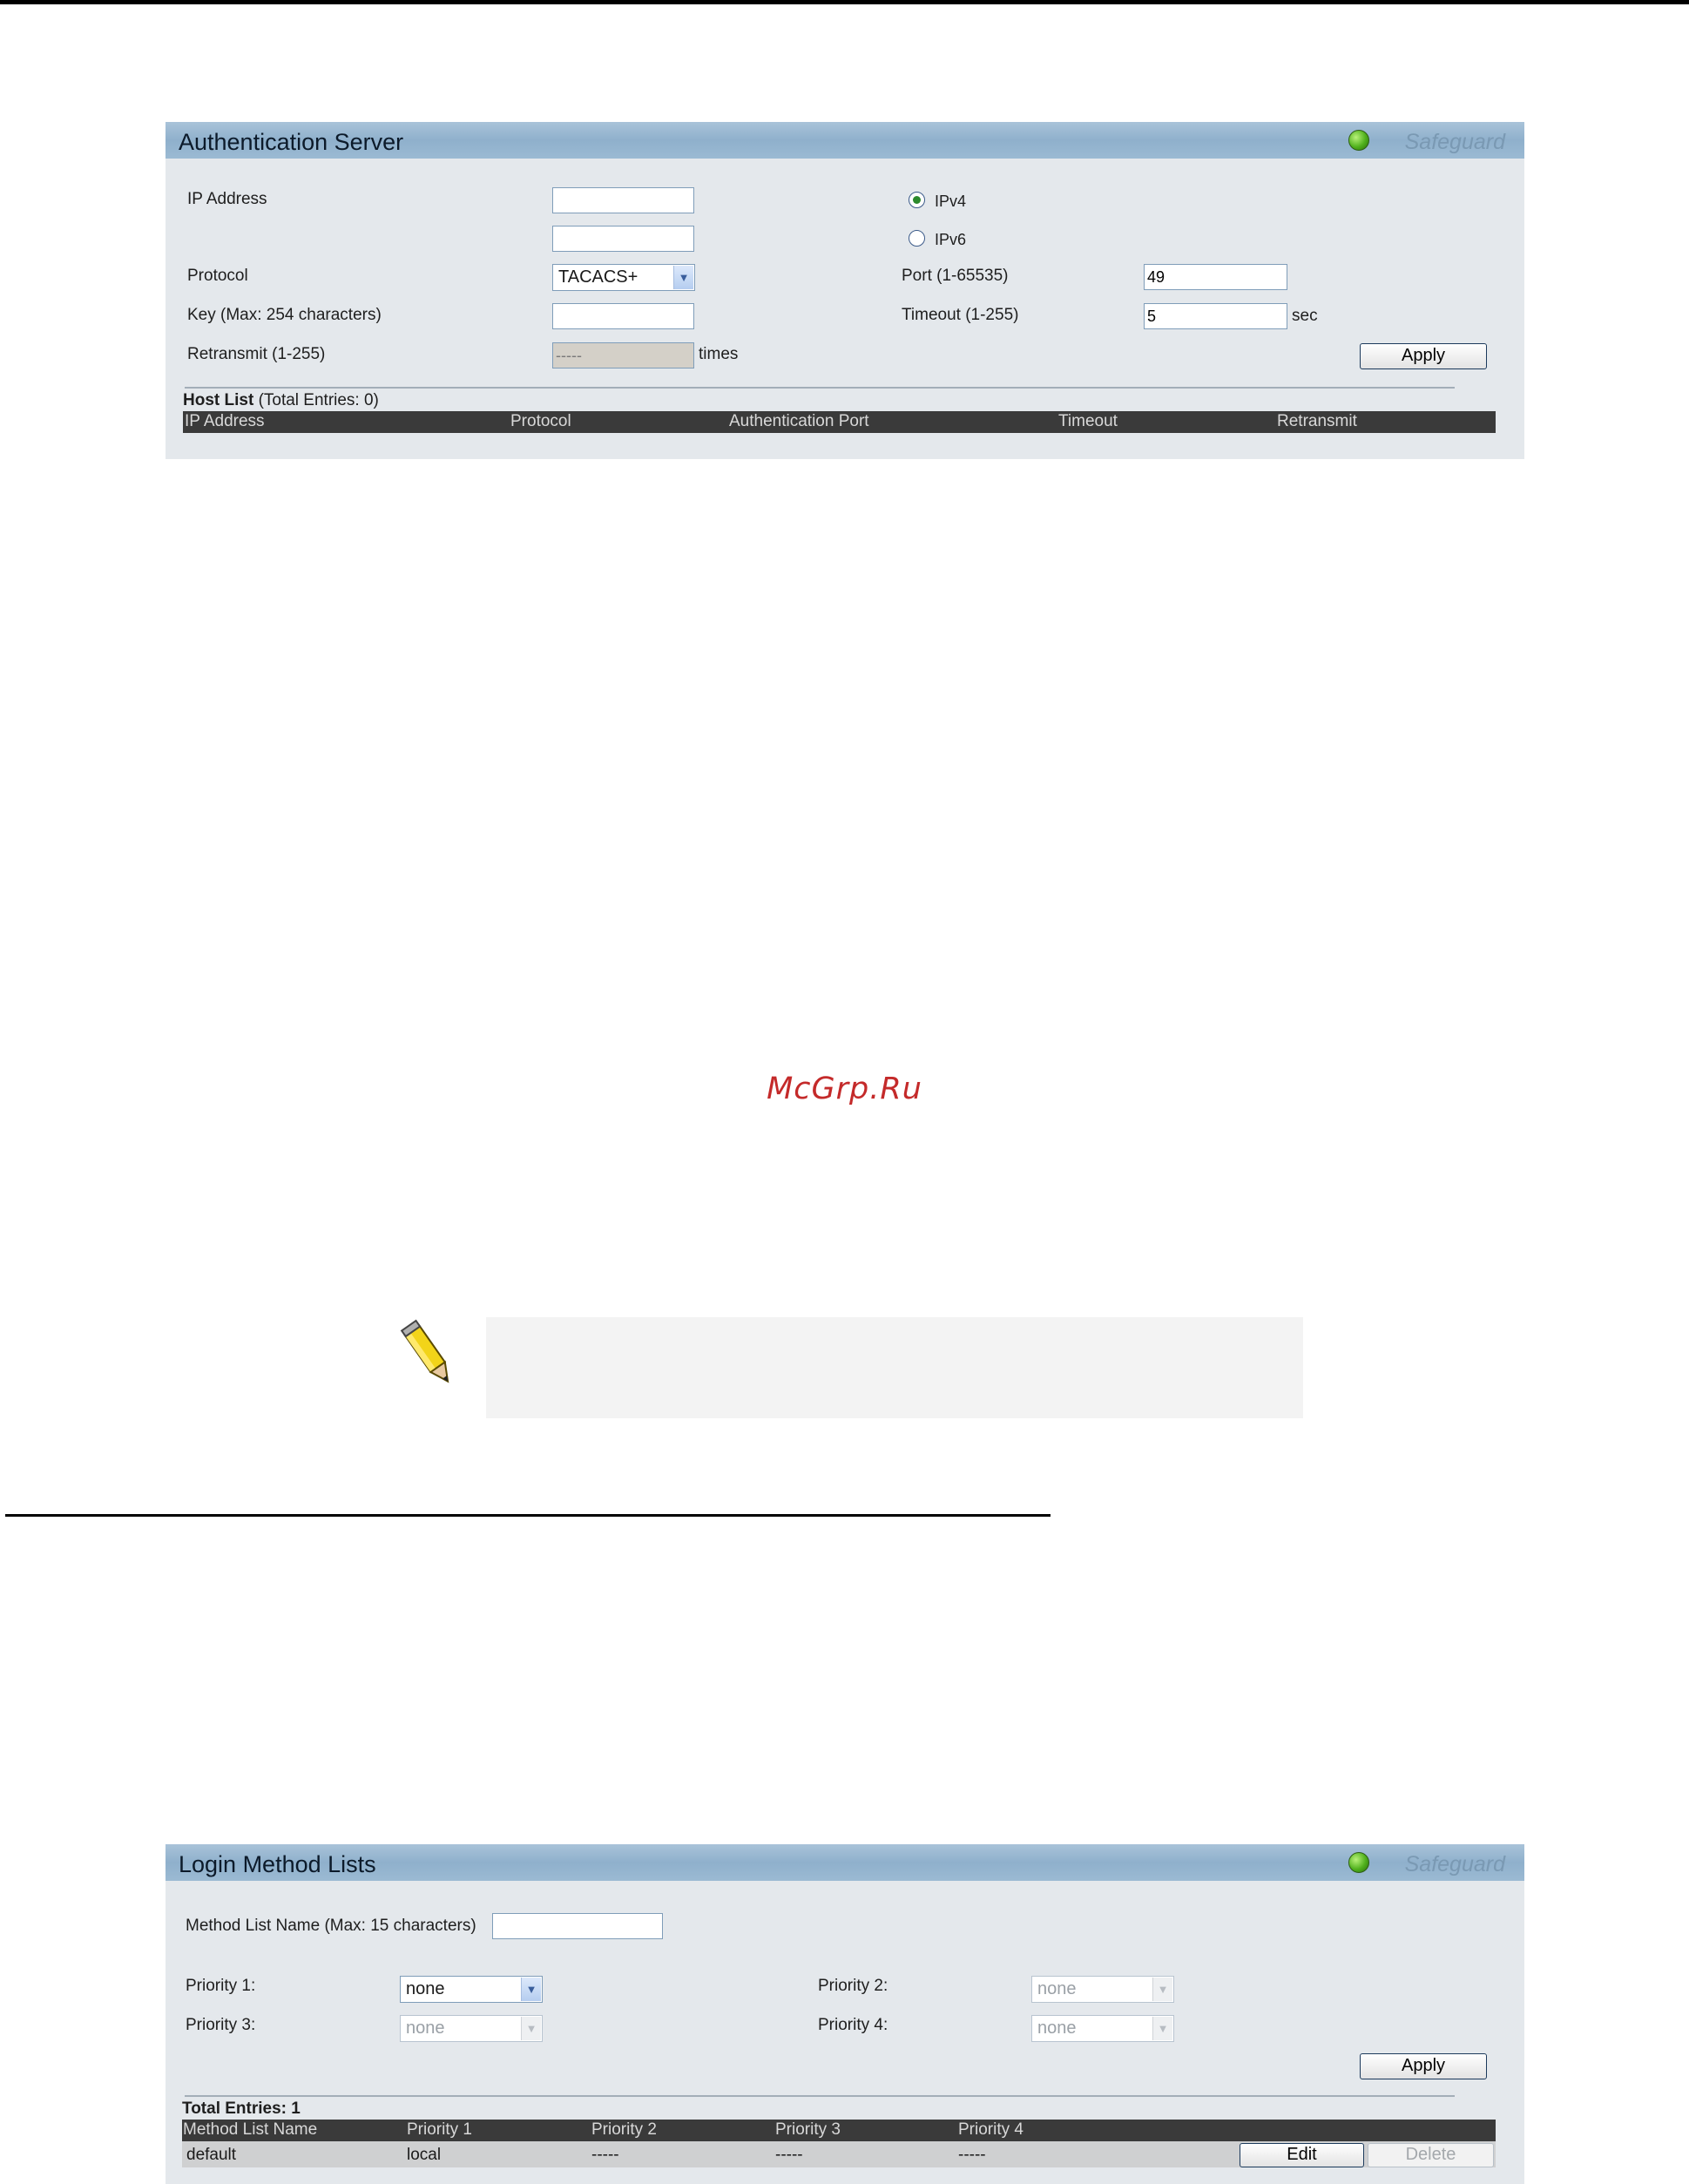  What do you see at coordinates (218, 400) in the screenshot?
I see `host-list-heading: Host List` at bounding box center [218, 400].